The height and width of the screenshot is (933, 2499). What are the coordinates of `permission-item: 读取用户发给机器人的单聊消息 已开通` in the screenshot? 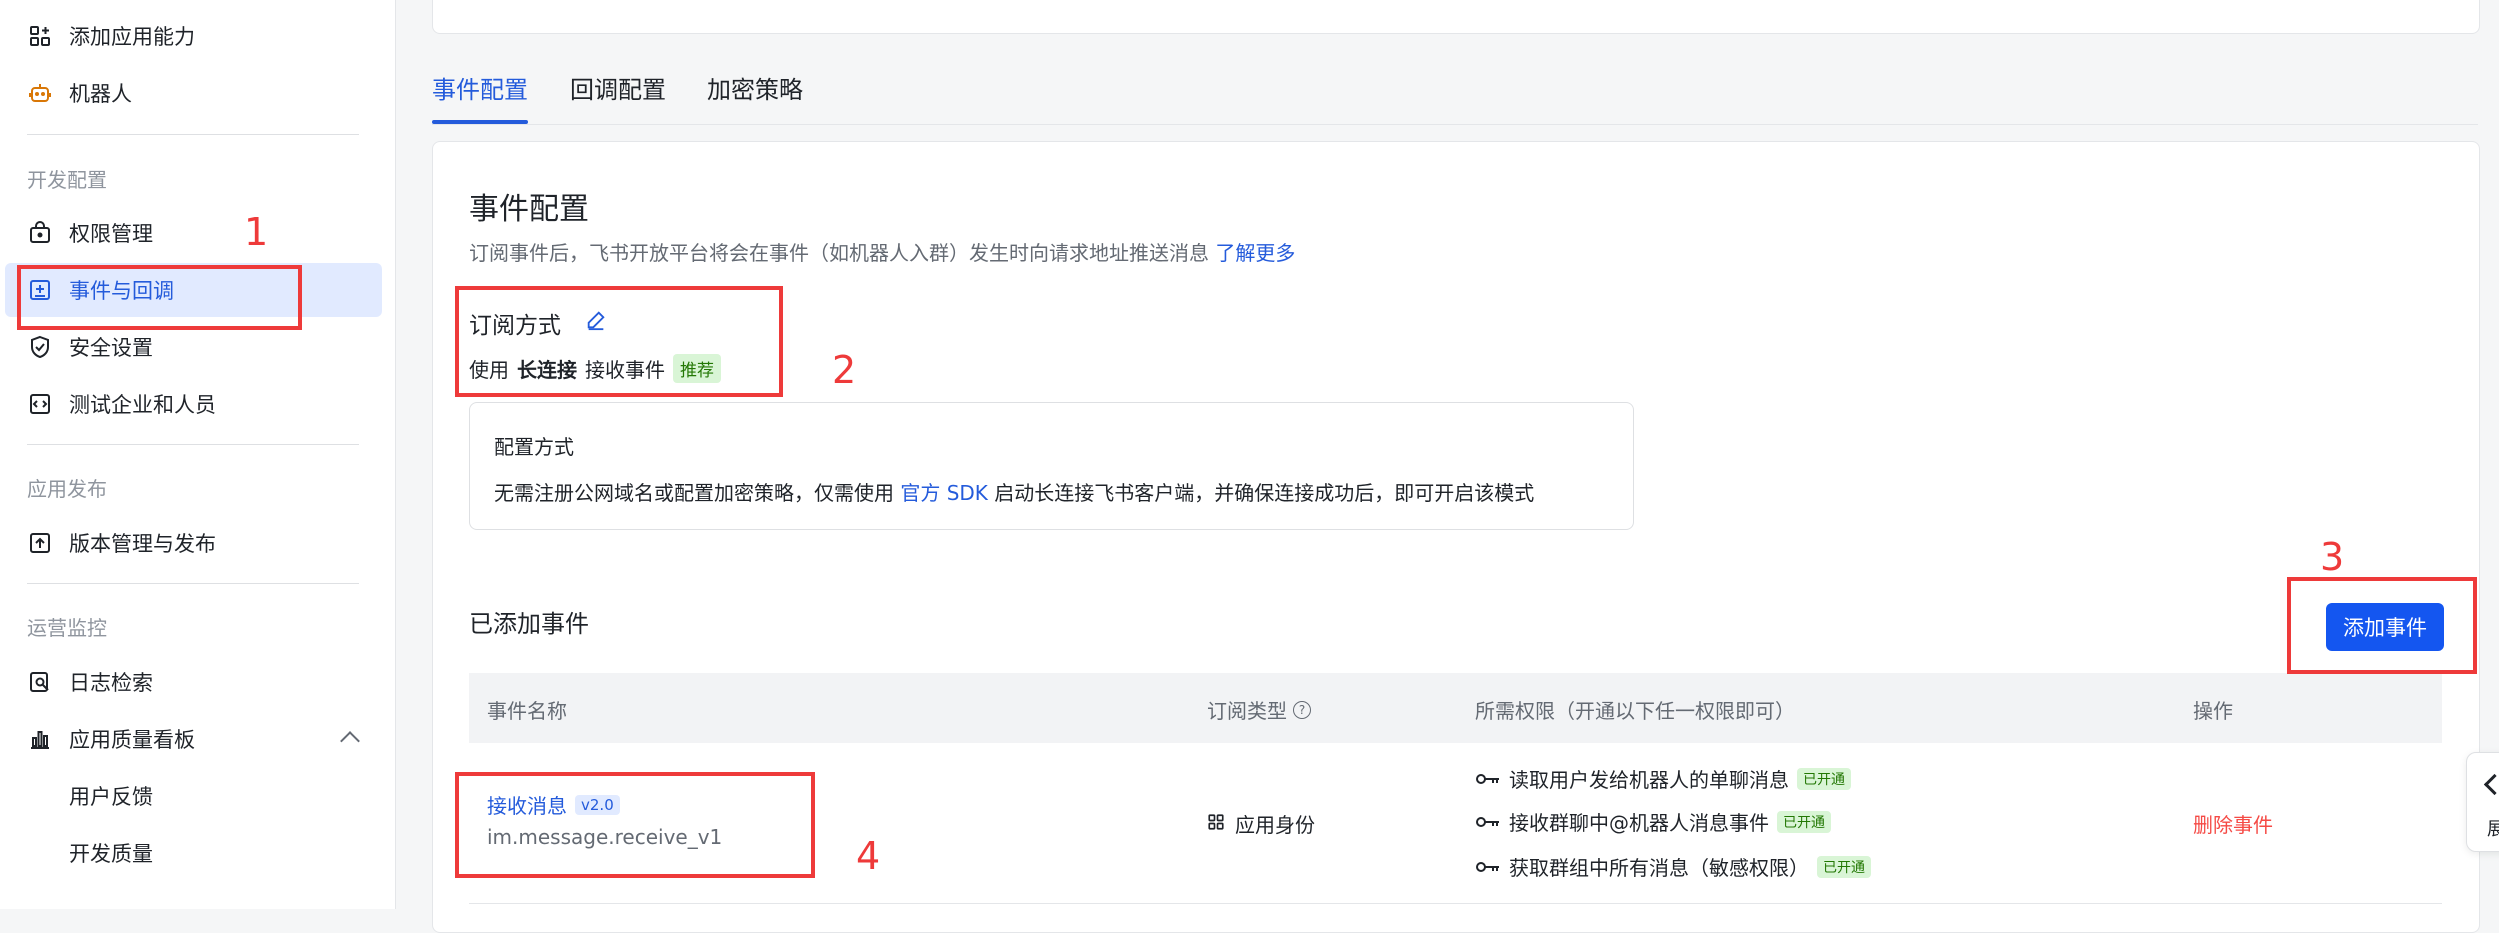 It's located at (1663, 778).